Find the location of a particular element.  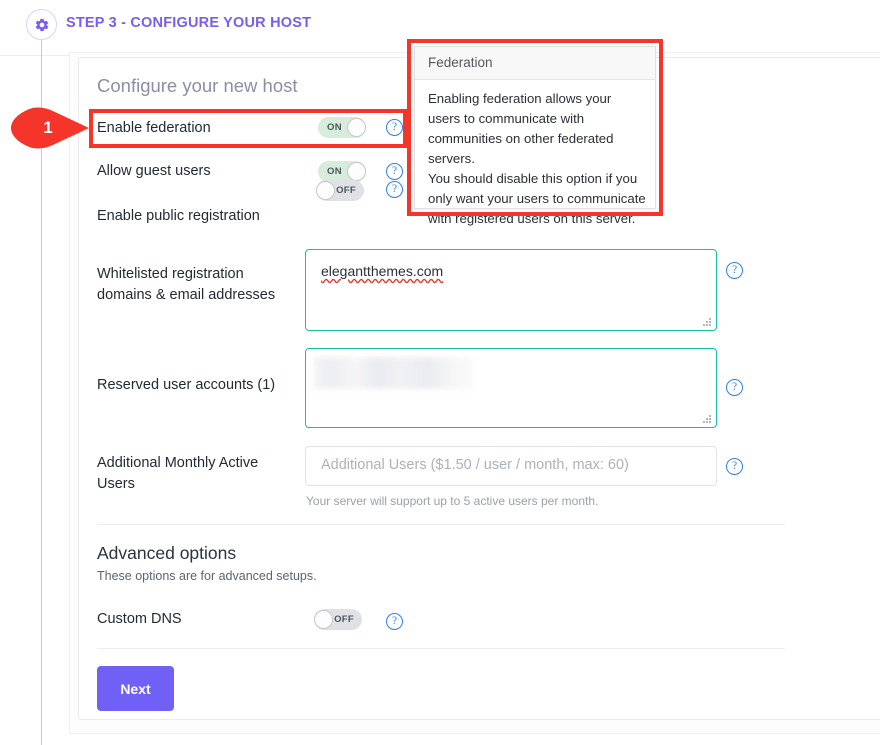

next-button: Next is located at coordinates (135, 688).